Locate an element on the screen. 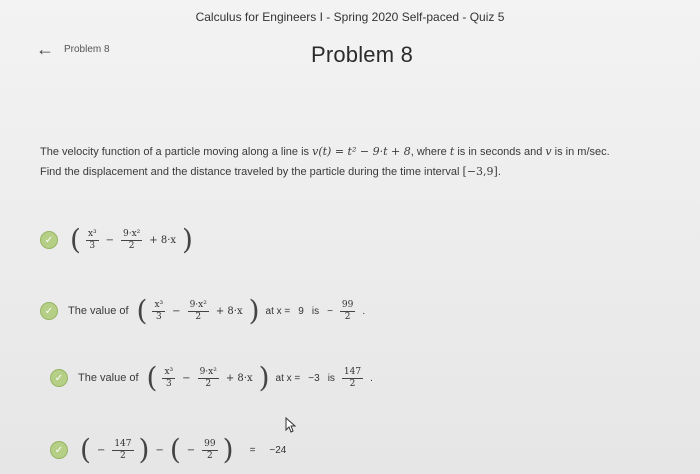  difference-result: −24 is located at coordinates (278, 450).